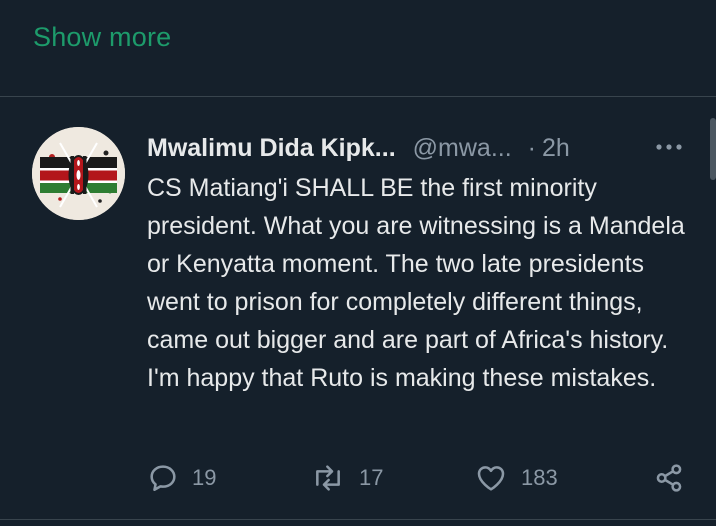 This screenshot has height=526, width=716. I want to click on reply-button: 19, so click(181, 478).